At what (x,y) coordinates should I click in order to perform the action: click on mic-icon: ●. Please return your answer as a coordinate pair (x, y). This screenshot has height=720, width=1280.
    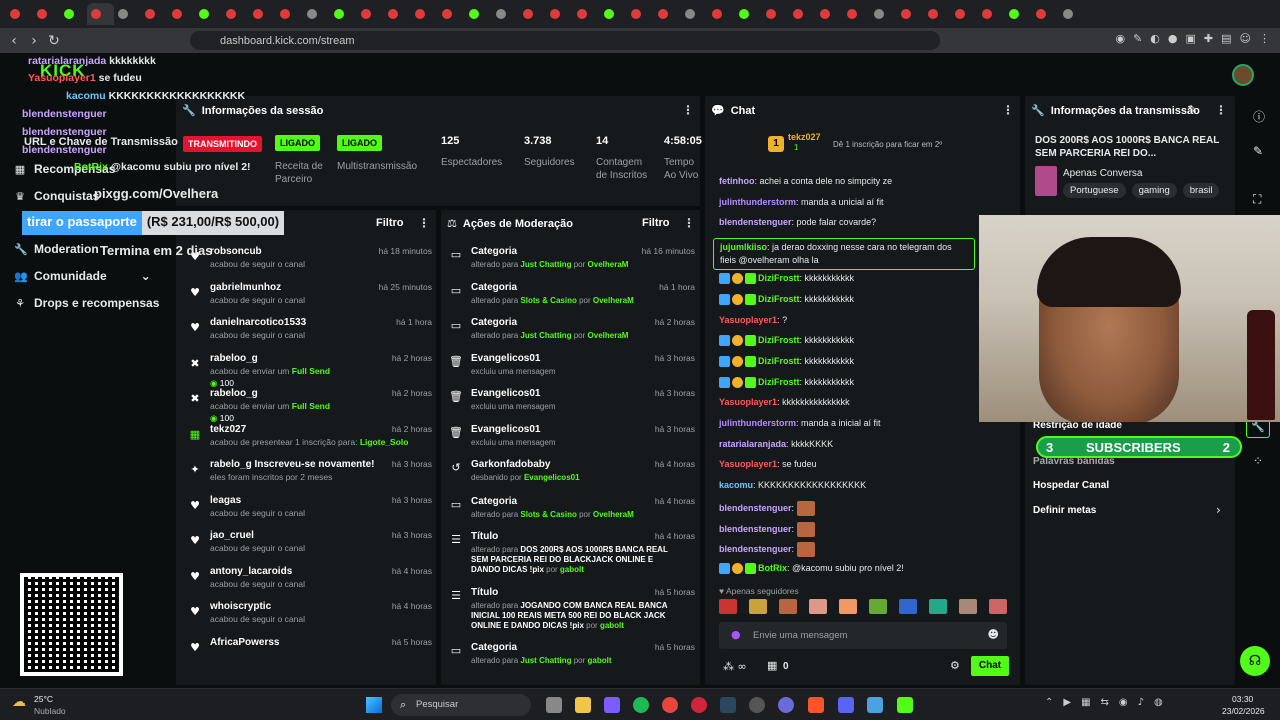
    Looking at the image, I should click on (736, 634).